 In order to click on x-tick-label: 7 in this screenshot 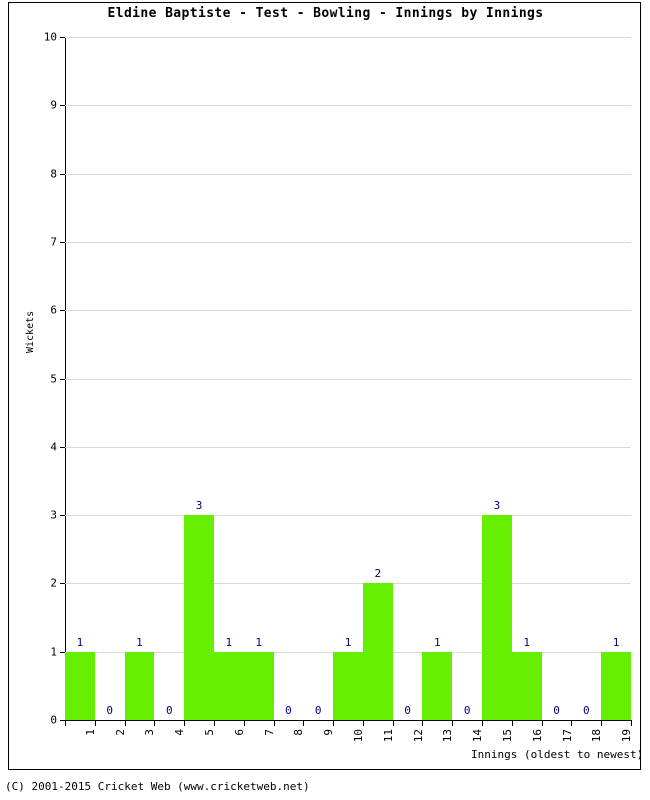, I will do `click(269, 732)`.